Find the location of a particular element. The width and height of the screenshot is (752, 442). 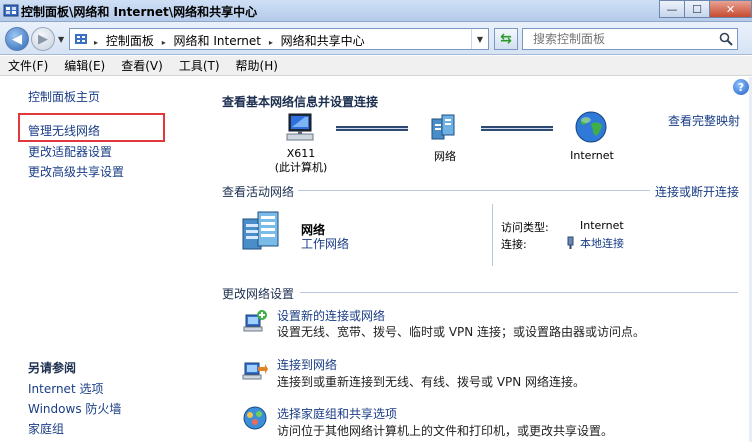

close-button: ✕ is located at coordinates (730, 9).